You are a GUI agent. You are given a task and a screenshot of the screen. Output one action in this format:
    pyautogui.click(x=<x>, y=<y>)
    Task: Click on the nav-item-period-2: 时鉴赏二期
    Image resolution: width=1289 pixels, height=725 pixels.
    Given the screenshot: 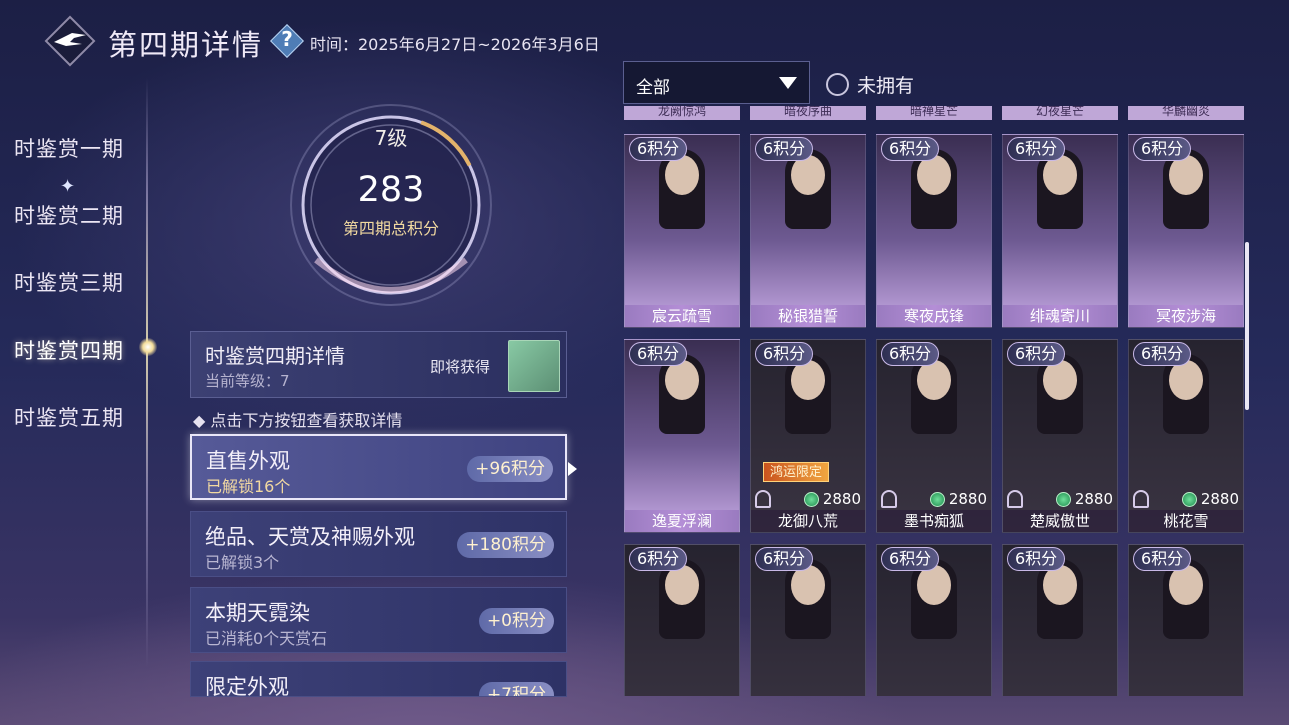 What is the action you would take?
    pyautogui.click(x=69, y=215)
    